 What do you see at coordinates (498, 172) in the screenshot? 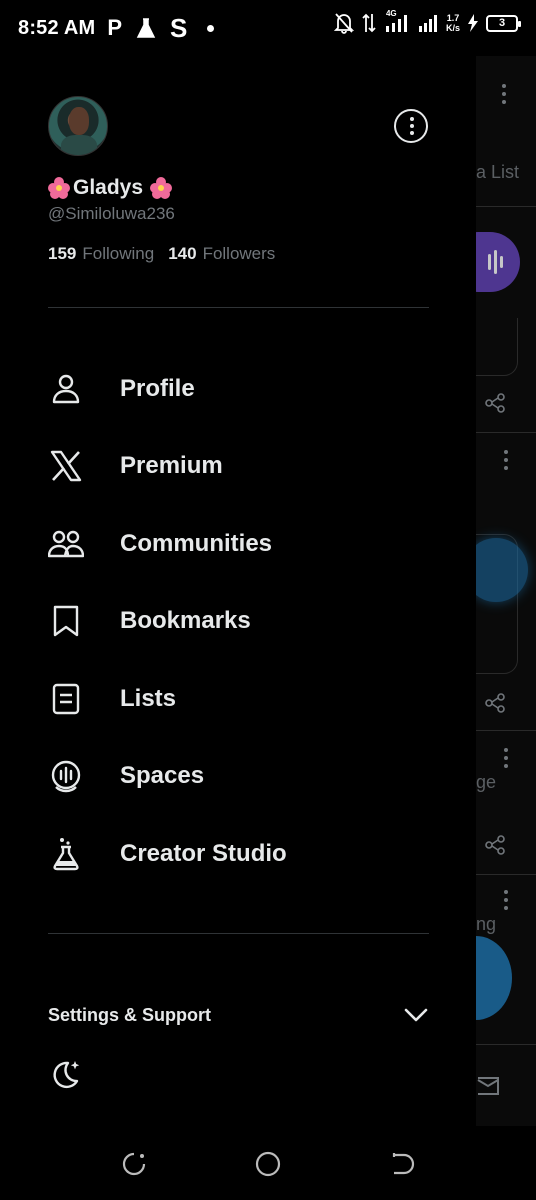
I see `background-snippet: a List` at bounding box center [498, 172].